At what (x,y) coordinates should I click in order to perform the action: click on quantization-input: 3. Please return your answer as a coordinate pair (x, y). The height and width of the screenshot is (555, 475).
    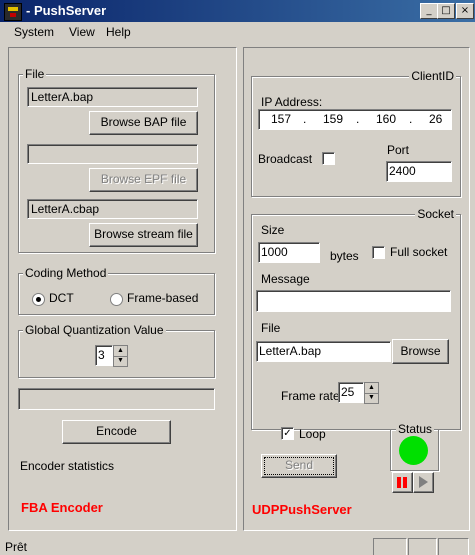
    Looking at the image, I should click on (104, 355).